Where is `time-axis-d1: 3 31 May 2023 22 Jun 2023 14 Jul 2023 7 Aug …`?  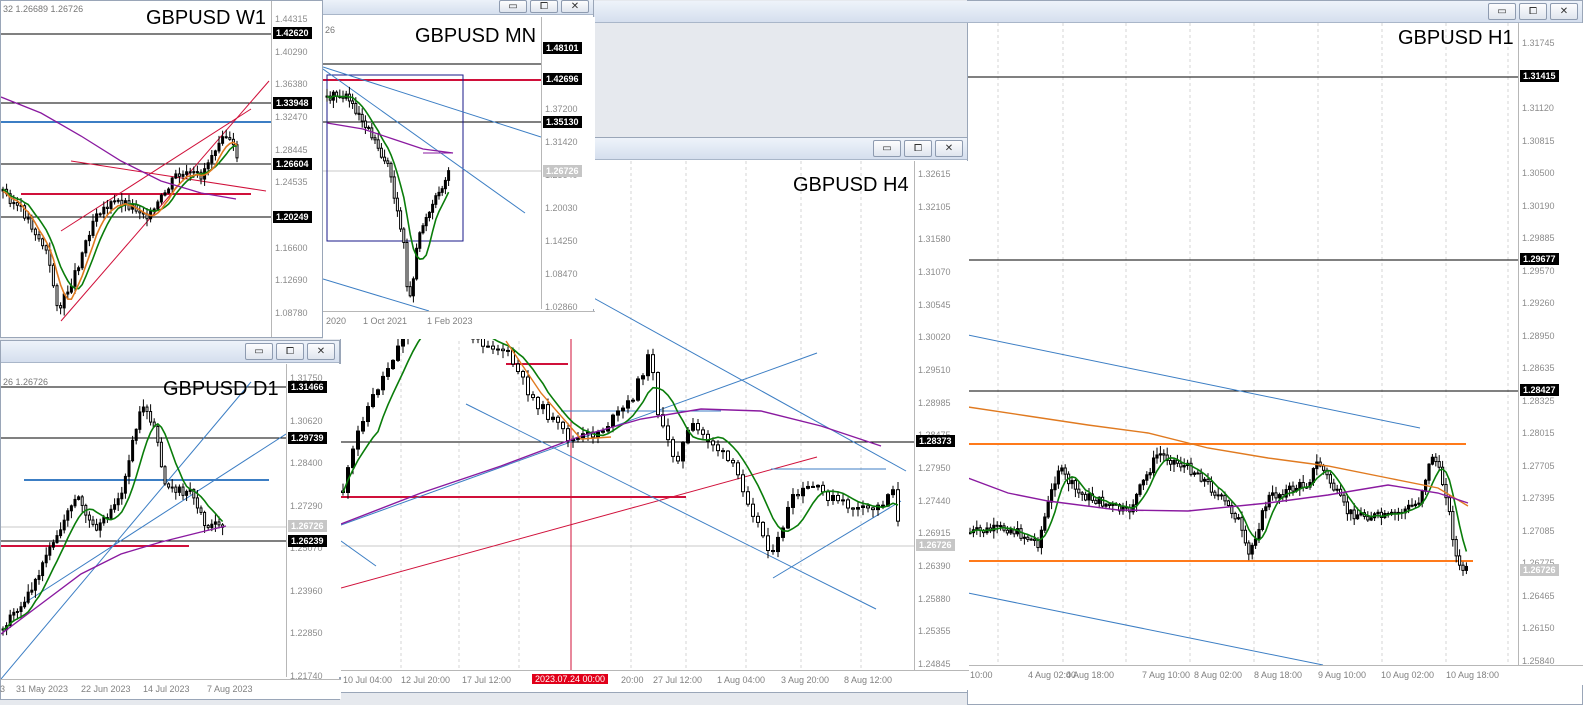 time-axis-d1: 3 31 May 2023 22 Jun 2023 14 Jul 2023 7 Aug … is located at coordinates (170, 689).